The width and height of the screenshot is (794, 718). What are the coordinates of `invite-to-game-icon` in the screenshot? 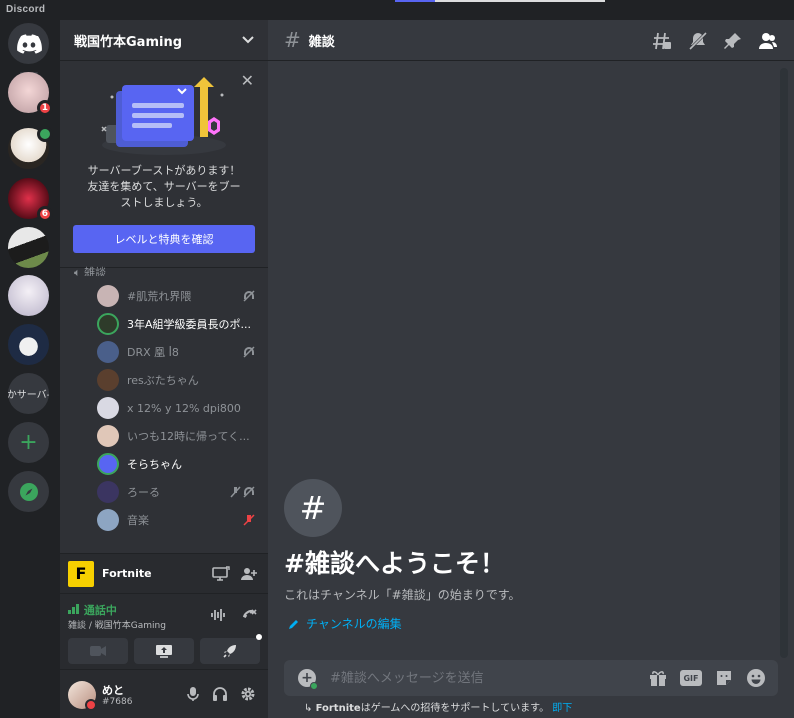 It's located at (249, 574).